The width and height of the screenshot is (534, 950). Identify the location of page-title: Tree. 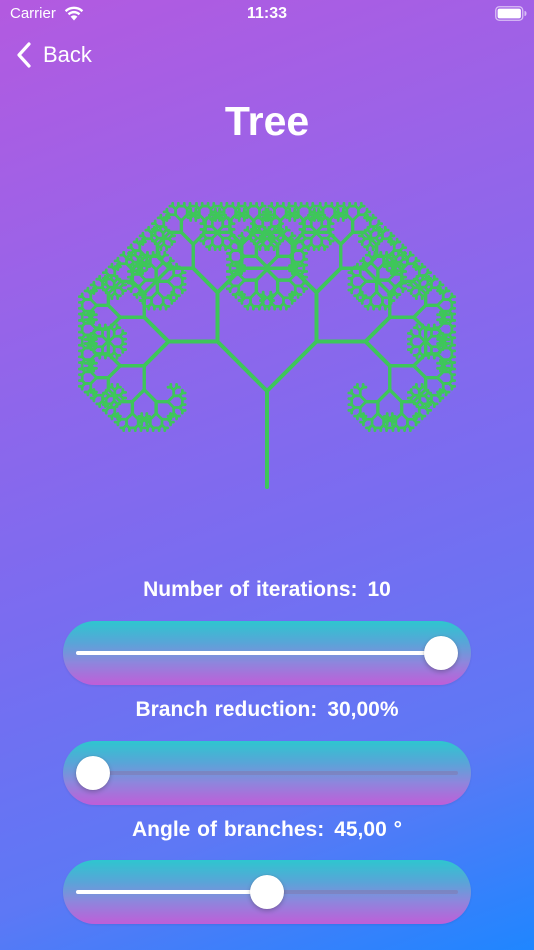
(267, 121).